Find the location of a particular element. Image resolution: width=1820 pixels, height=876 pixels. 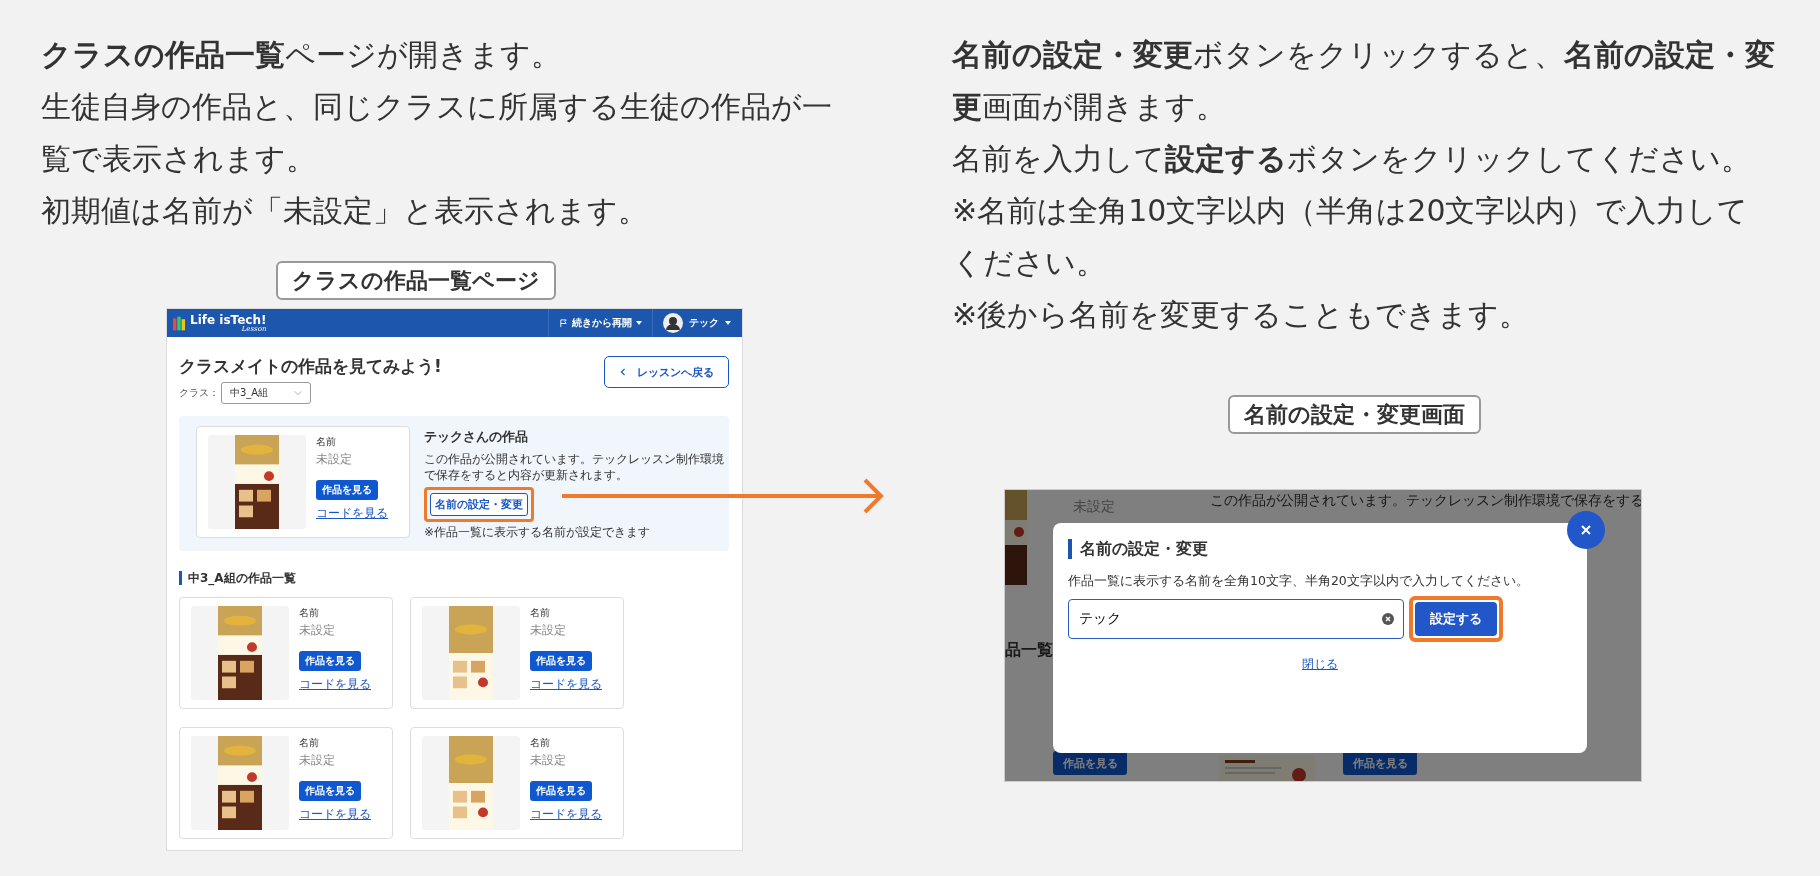

chevron-left-icon is located at coordinates (623, 372).